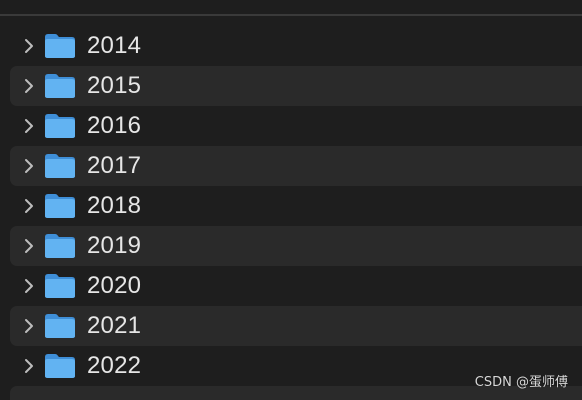 The image size is (582, 400). I want to click on folder-label: 2016, so click(114, 125).